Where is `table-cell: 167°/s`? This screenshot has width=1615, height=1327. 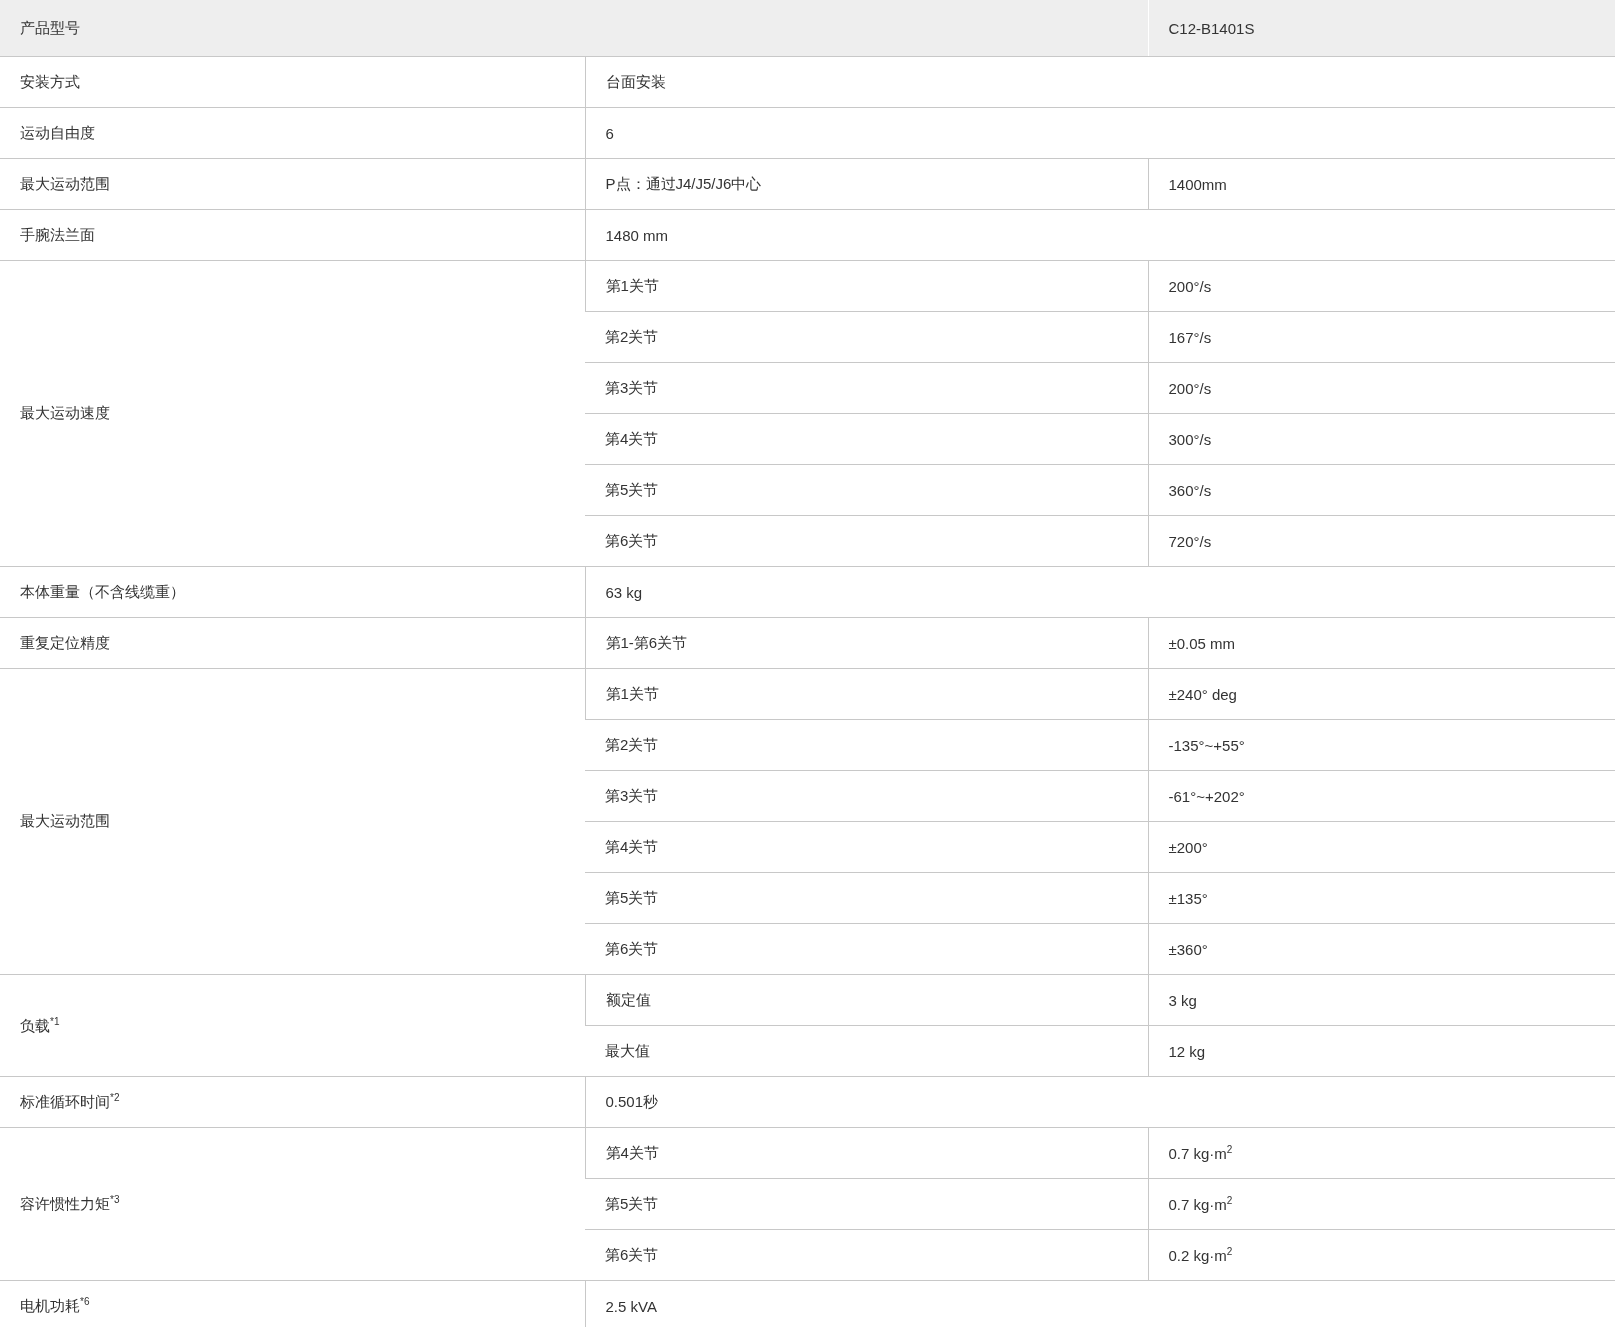 table-cell: 167°/s is located at coordinates (1381, 337).